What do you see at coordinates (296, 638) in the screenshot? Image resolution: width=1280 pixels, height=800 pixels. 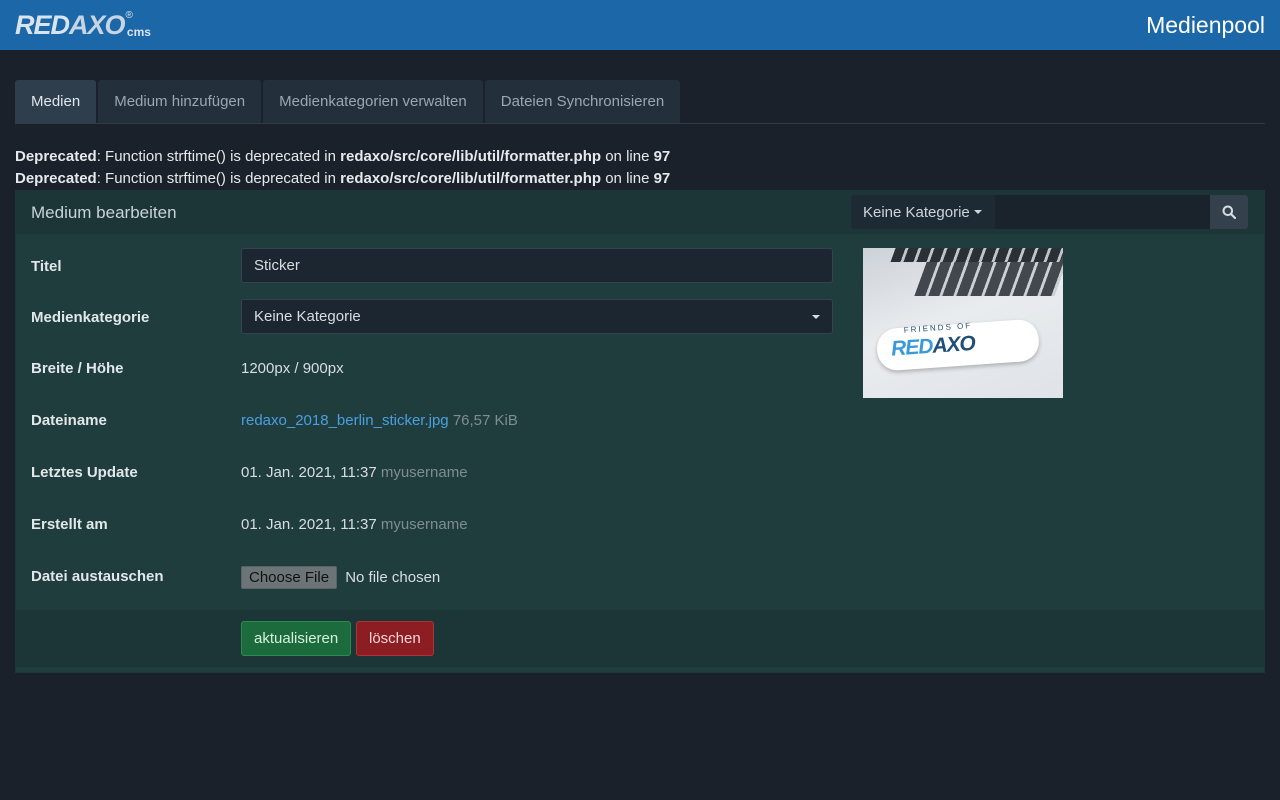 I see `update-button: aktualisieren` at bounding box center [296, 638].